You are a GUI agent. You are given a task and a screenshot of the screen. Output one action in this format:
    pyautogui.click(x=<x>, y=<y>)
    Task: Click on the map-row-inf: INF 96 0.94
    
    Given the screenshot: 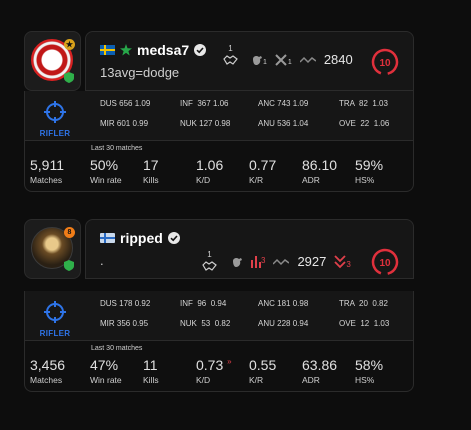 What is the action you would take?
    pyautogui.click(x=203, y=303)
    